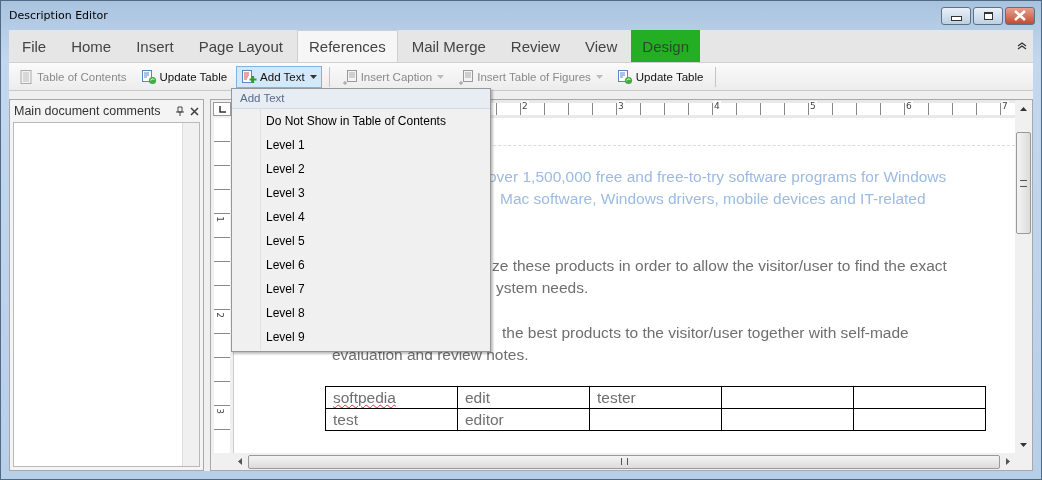 This screenshot has height=480, width=1042. Describe the element at coordinates (542, 288) in the screenshot. I see `document-text: ystem needs.` at that location.